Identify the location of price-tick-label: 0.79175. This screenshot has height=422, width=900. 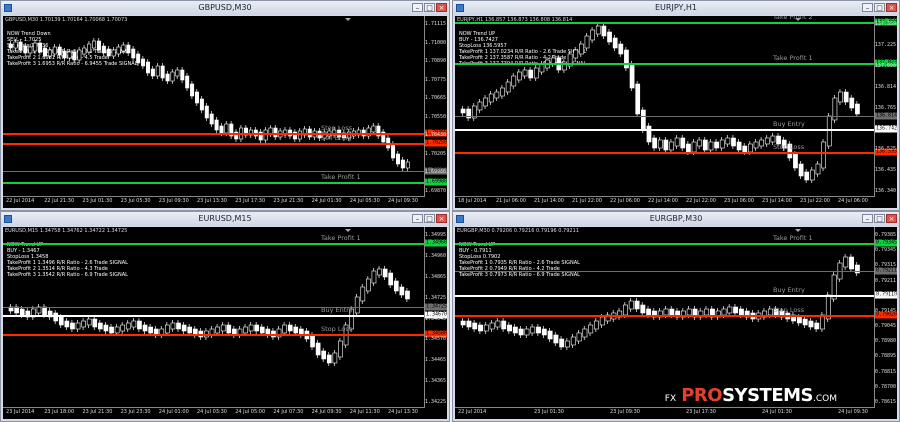
(885, 295).